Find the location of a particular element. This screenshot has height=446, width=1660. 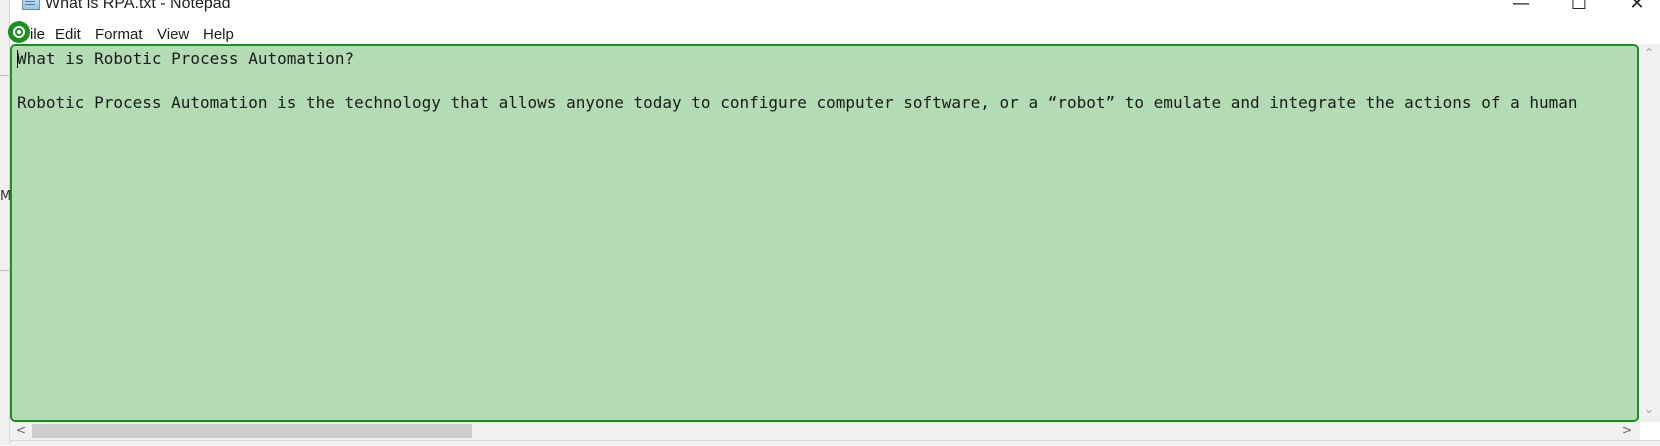

target-icon is located at coordinates (19, 32).